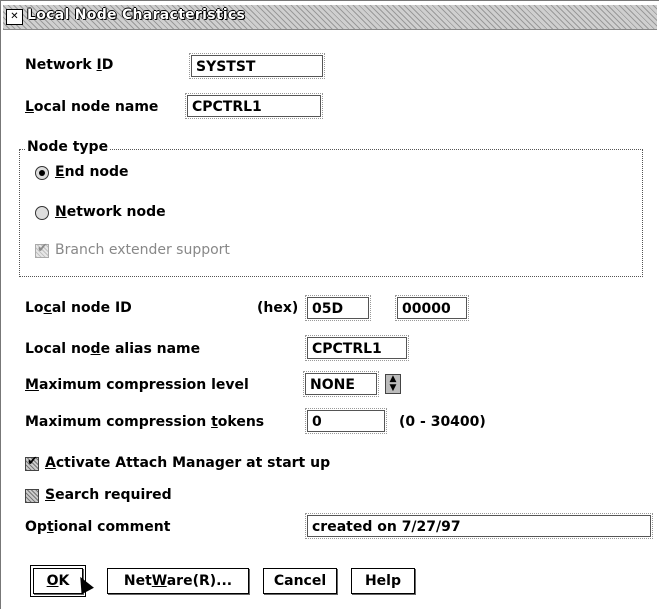 This screenshot has width=659, height=609. What do you see at coordinates (108, 495) in the screenshot?
I see `search-required-label: Search required` at bounding box center [108, 495].